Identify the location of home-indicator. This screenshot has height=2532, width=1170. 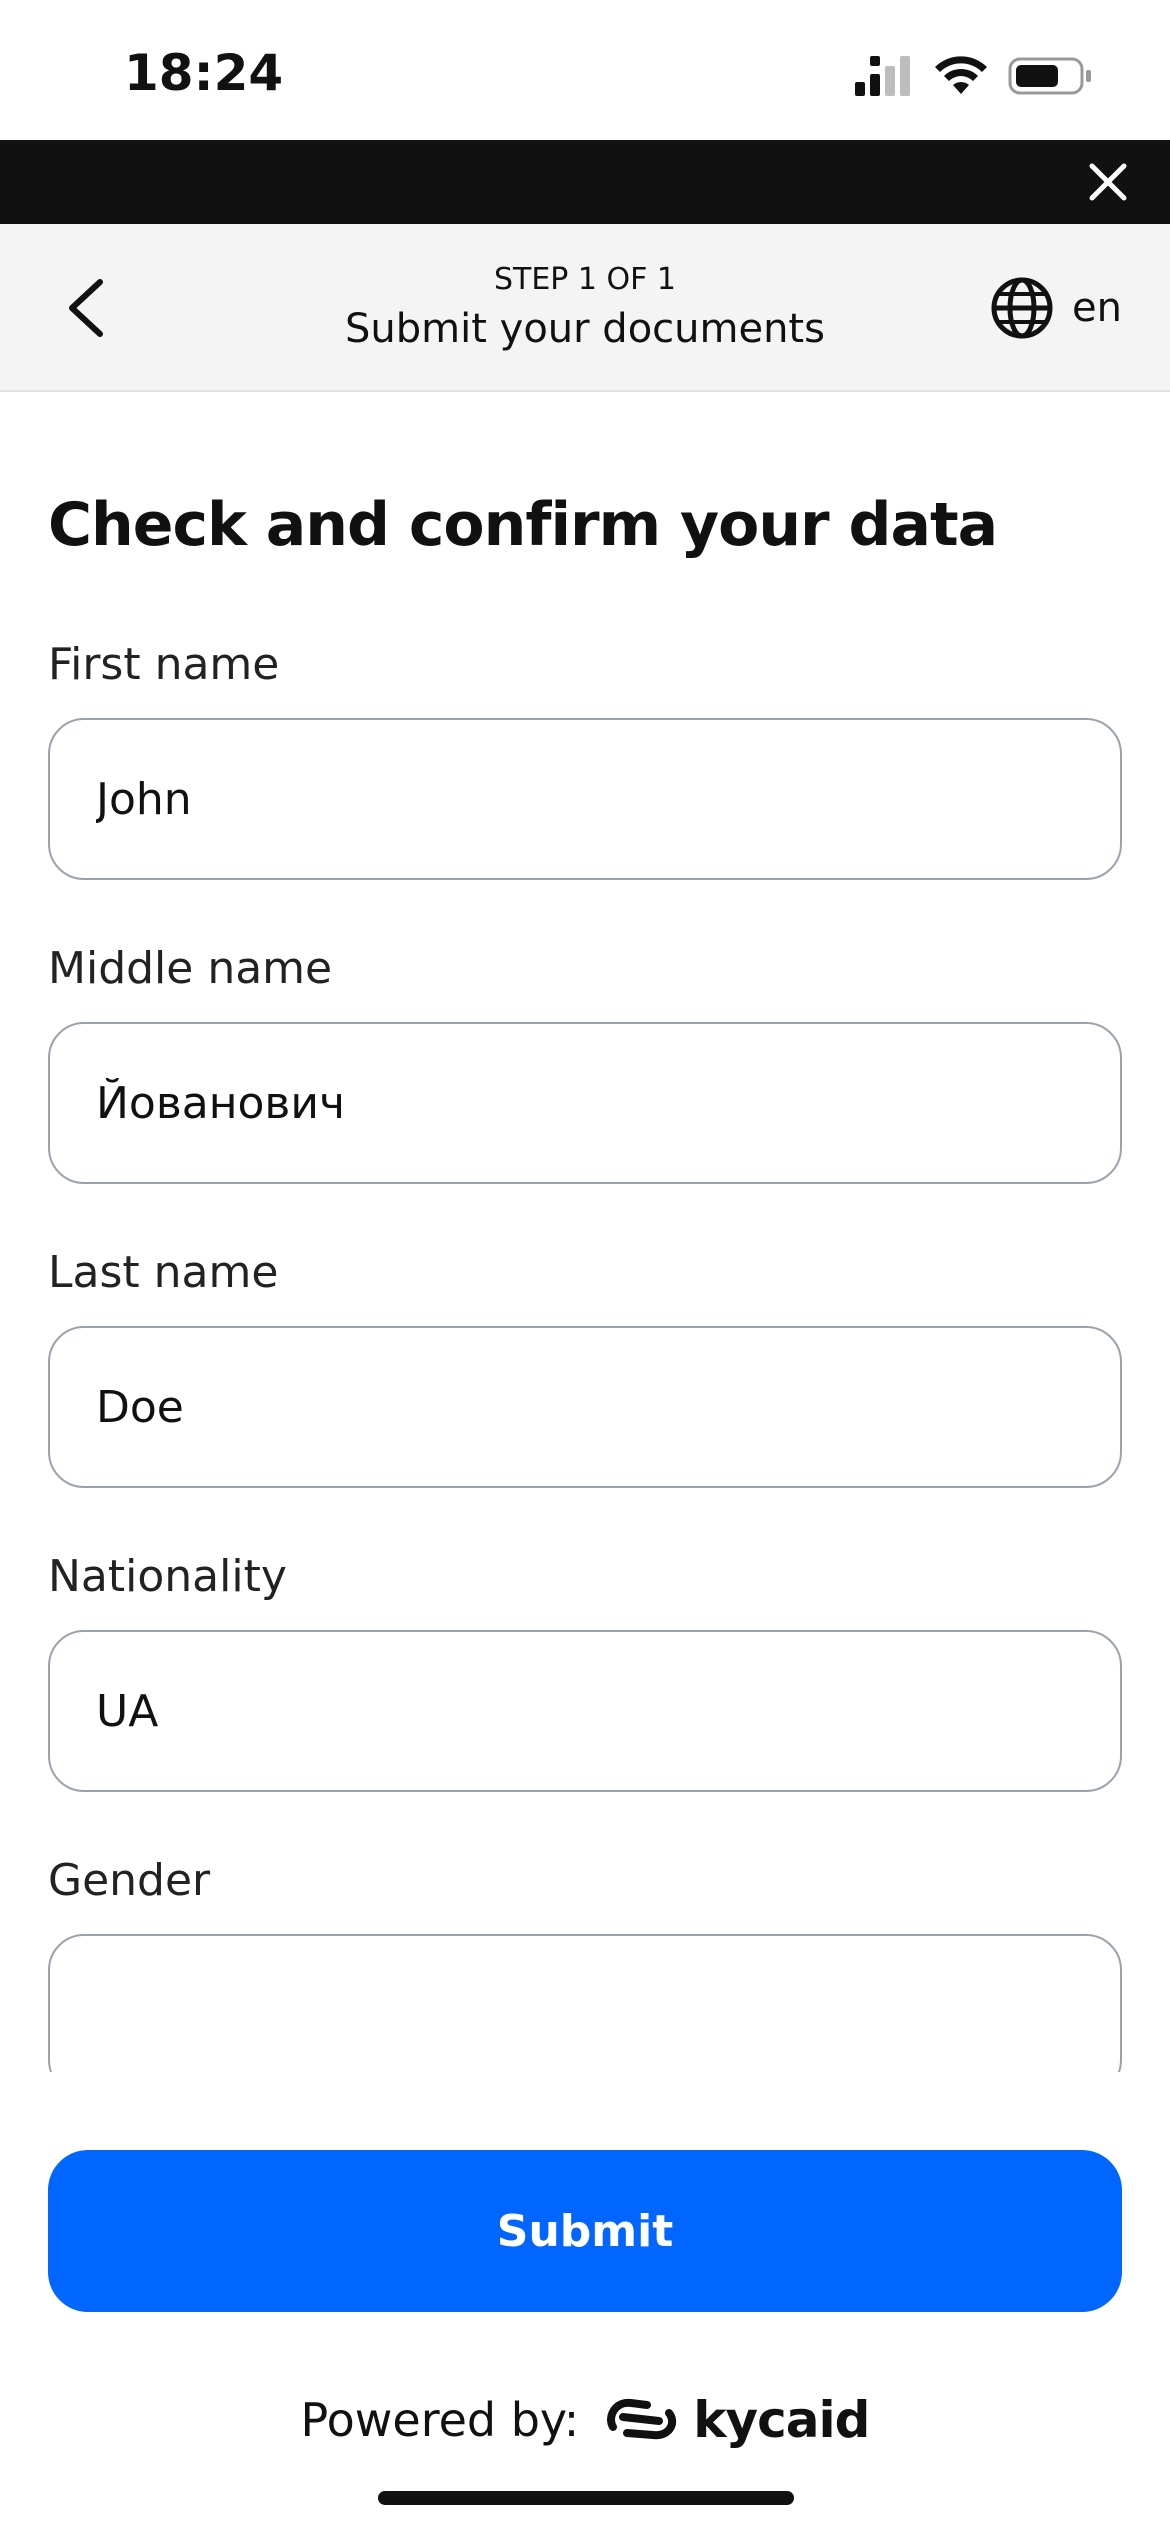
(586, 2498).